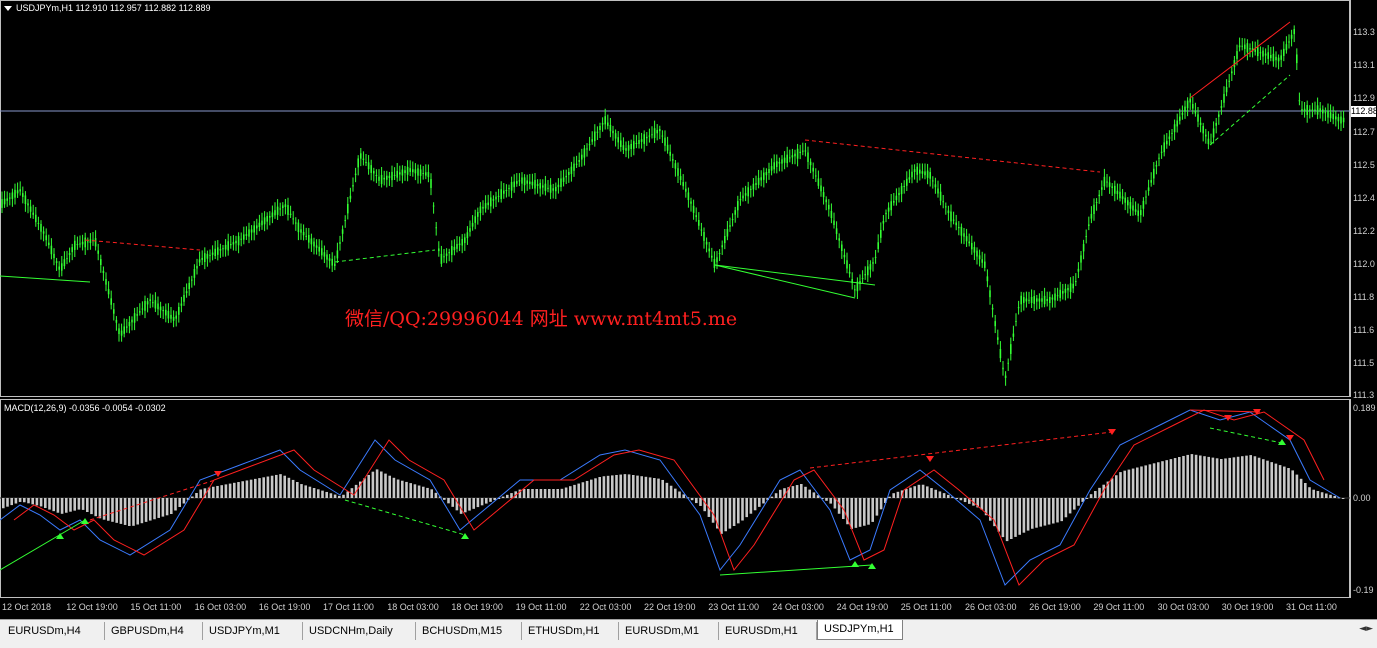  What do you see at coordinates (43, 545) in the screenshot?
I see `macd-divergence-line` at bounding box center [43, 545].